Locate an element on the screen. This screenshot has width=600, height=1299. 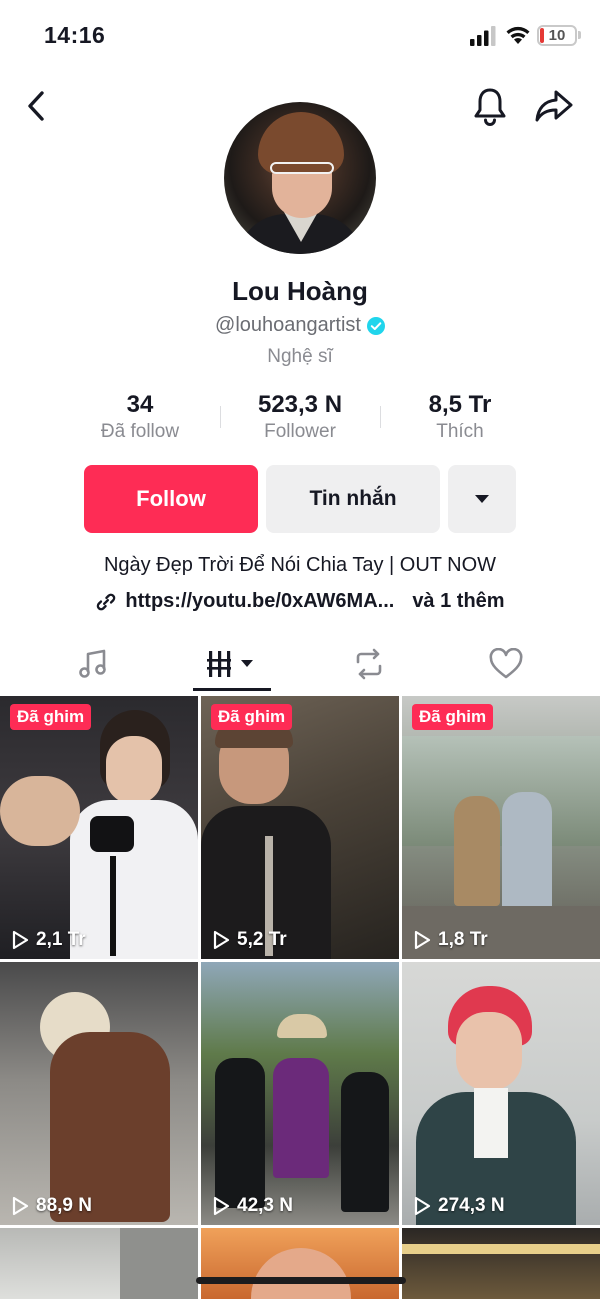
more-options-button is located at coordinates (482, 499).